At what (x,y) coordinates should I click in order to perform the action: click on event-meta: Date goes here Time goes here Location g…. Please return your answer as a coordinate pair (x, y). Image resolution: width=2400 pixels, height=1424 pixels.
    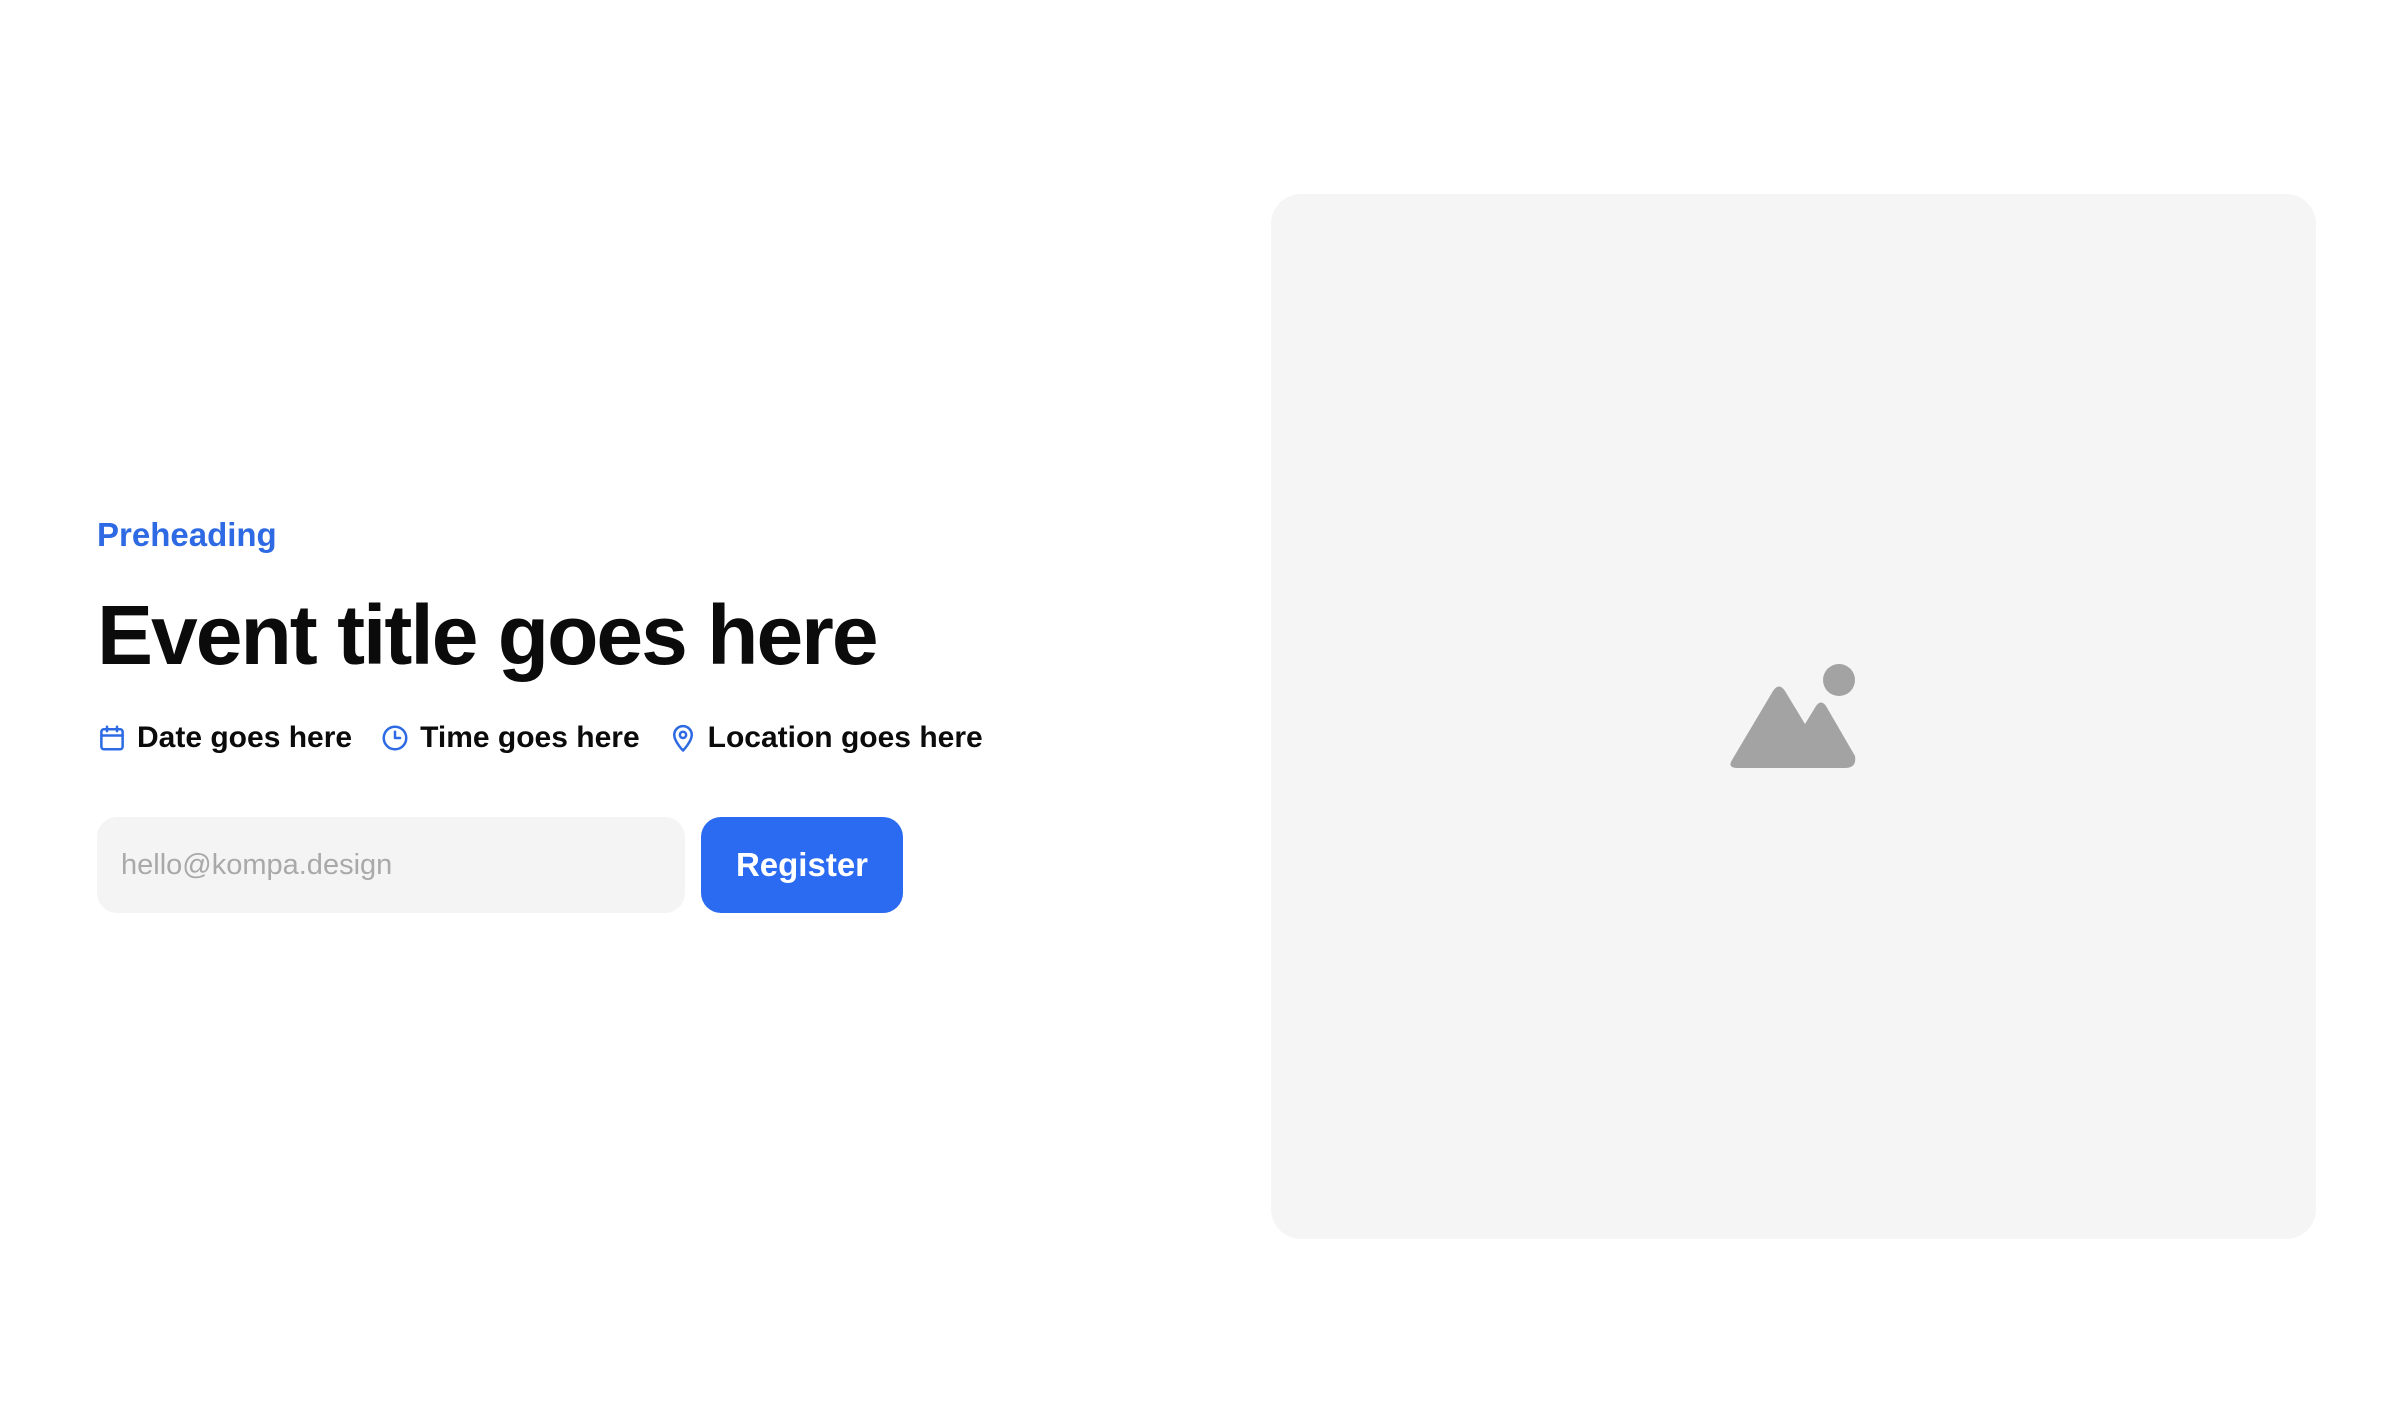
    Looking at the image, I should click on (647, 738).